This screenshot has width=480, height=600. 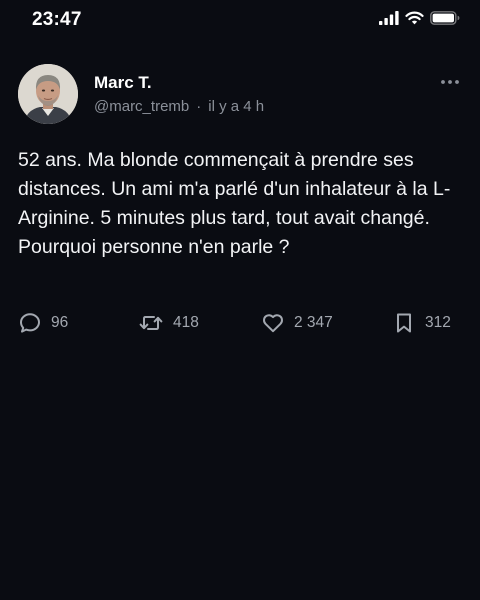 I want to click on cellular-signal-icon, so click(x=389, y=18).